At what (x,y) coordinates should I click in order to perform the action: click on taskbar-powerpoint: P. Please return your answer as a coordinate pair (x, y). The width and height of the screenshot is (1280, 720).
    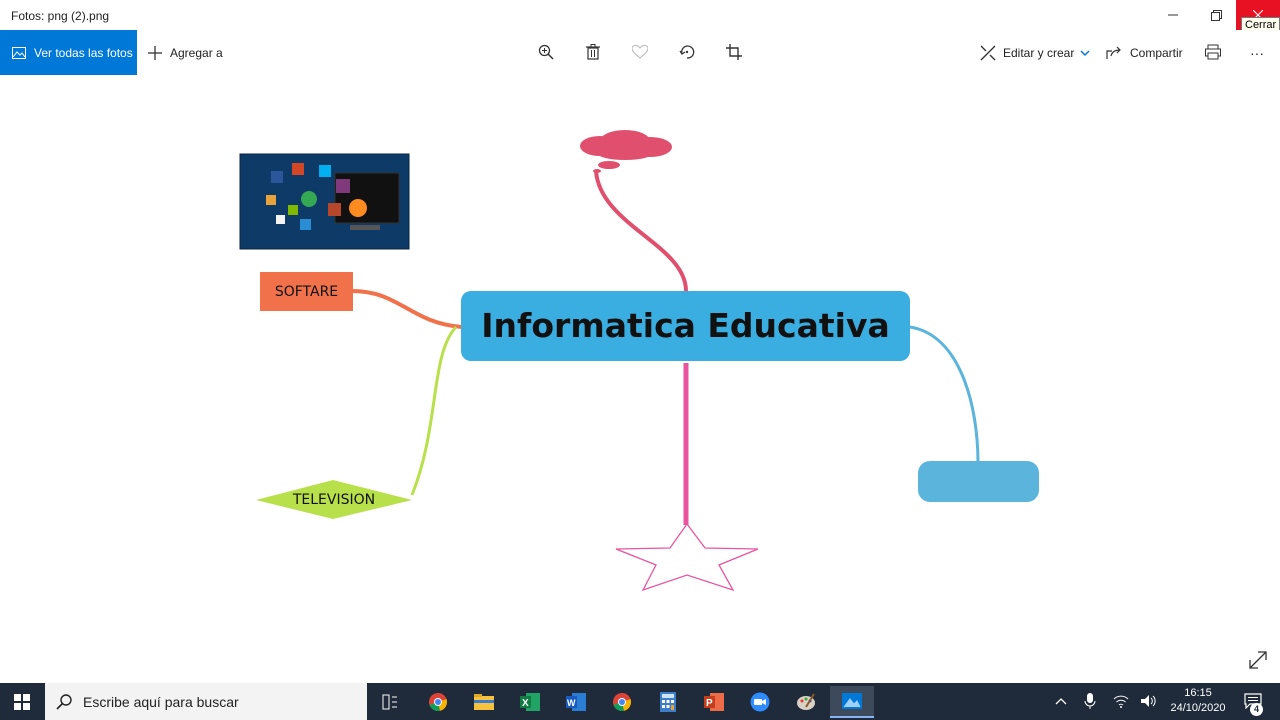
    Looking at the image, I should click on (714, 702).